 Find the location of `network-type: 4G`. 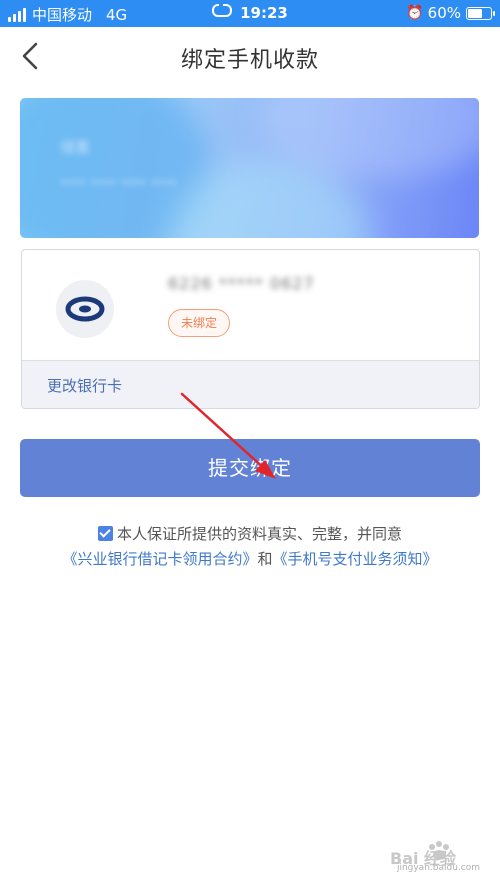

network-type: 4G is located at coordinates (117, 14).